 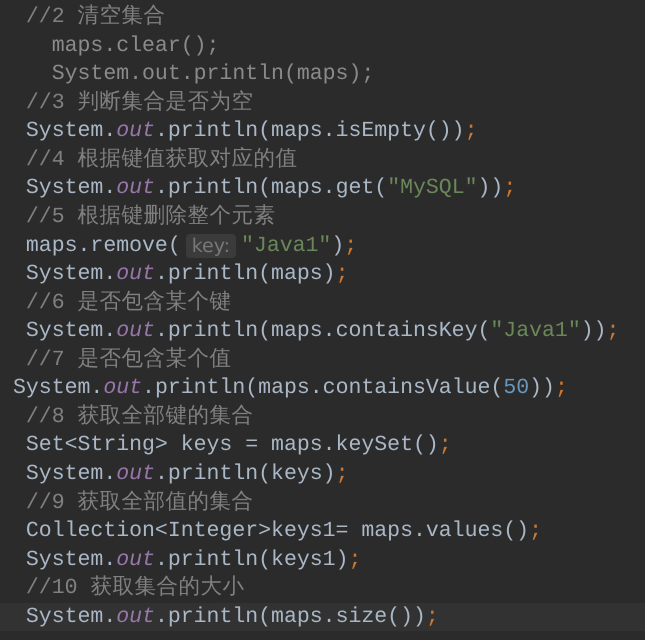 I want to click on code-line: //8 获取全部键的集合, so click(x=139, y=417).